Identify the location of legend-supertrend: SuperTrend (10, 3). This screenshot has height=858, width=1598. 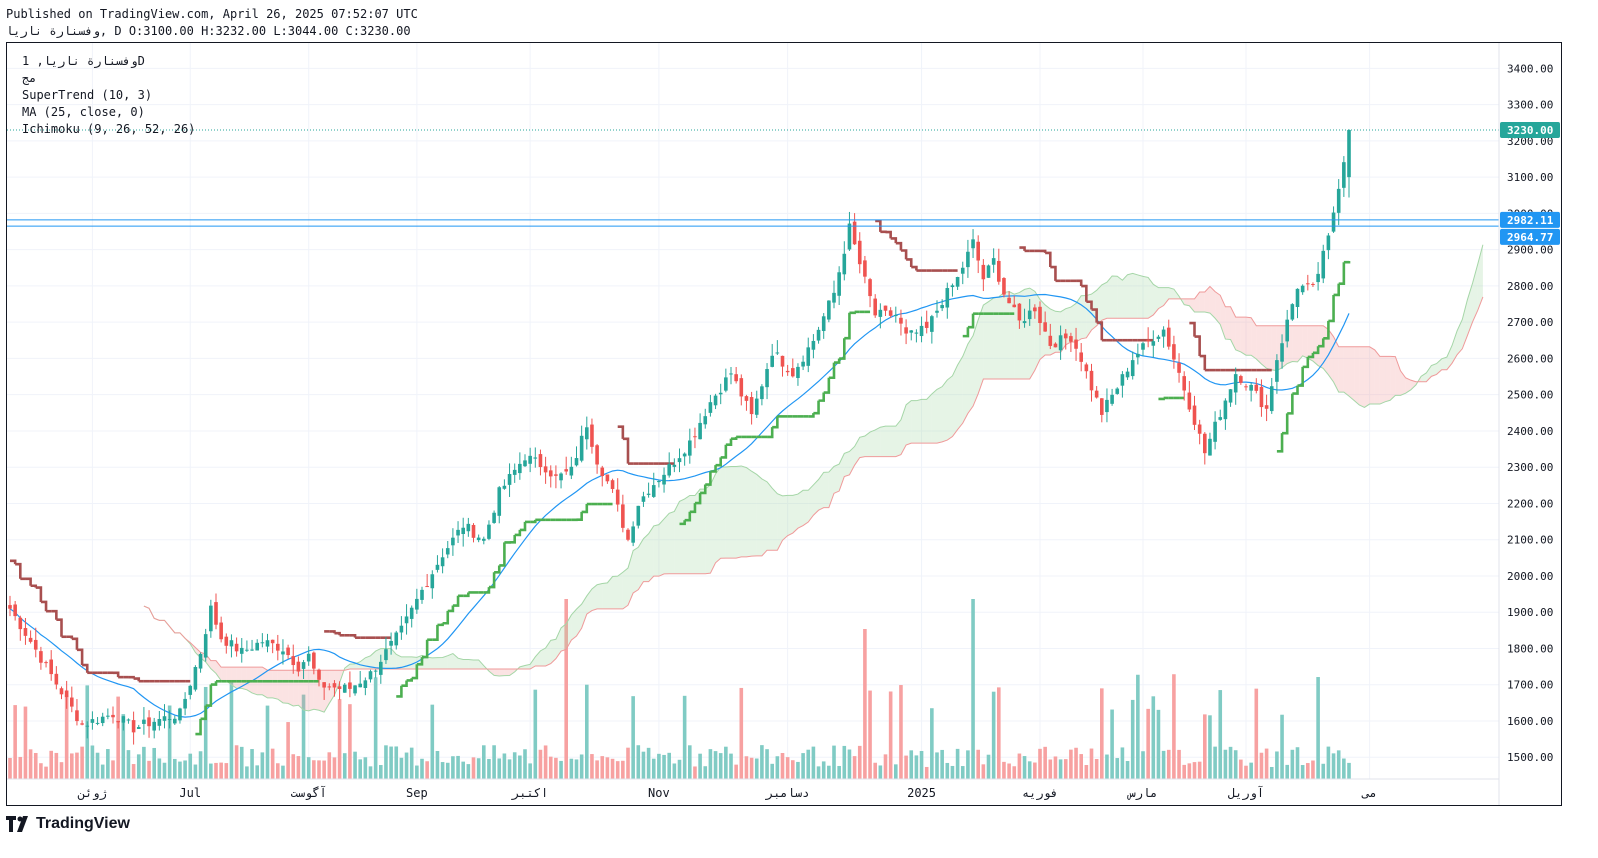
(87, 95).